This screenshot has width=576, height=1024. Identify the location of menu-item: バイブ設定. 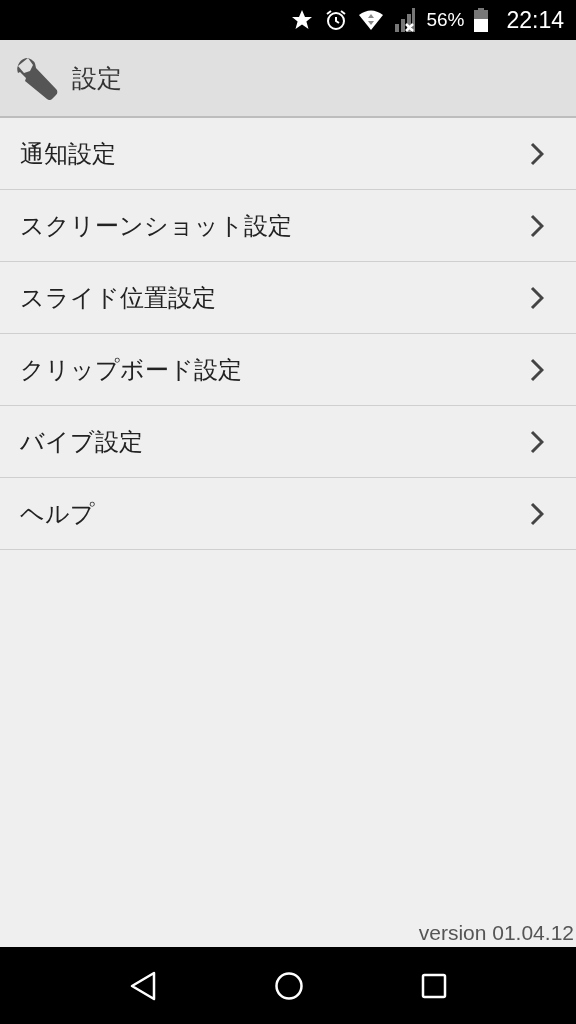
(288, 442).